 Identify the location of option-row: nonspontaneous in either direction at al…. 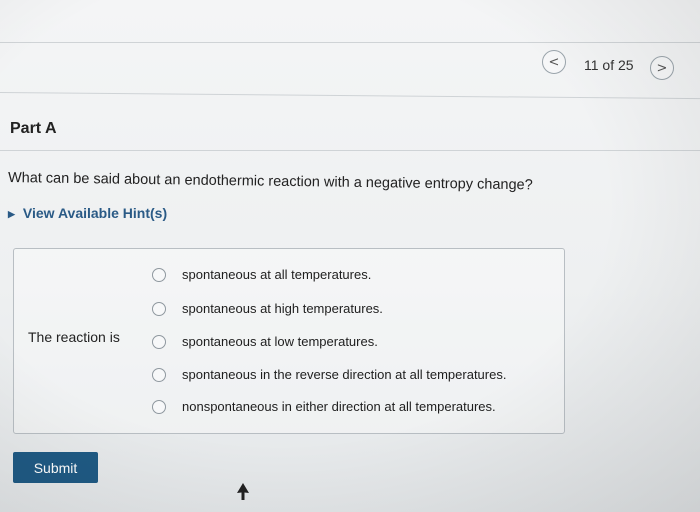
(324, 406).